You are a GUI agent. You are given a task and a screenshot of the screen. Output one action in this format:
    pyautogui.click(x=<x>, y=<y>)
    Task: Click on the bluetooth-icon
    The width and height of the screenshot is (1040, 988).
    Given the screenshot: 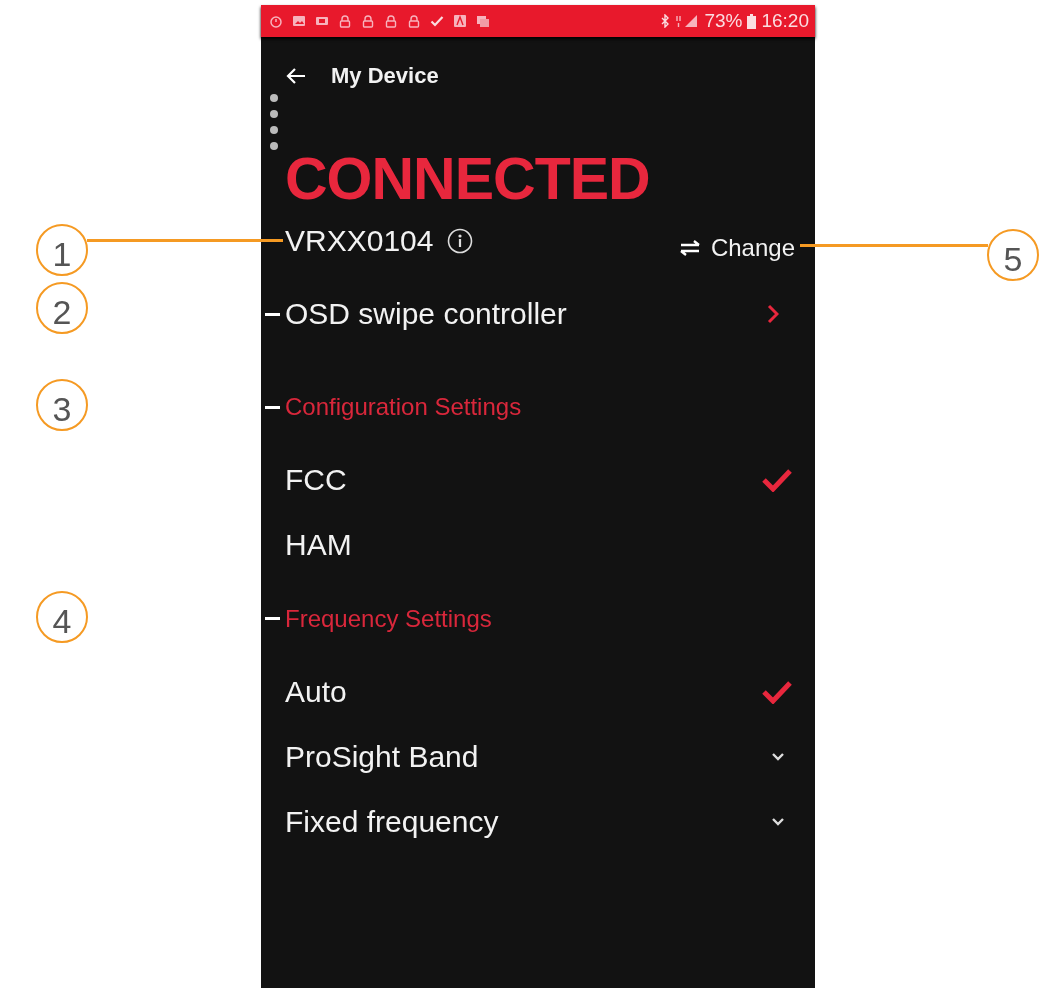 What is the action you would take?
    pyautogui.click(x=665, y=21)
    